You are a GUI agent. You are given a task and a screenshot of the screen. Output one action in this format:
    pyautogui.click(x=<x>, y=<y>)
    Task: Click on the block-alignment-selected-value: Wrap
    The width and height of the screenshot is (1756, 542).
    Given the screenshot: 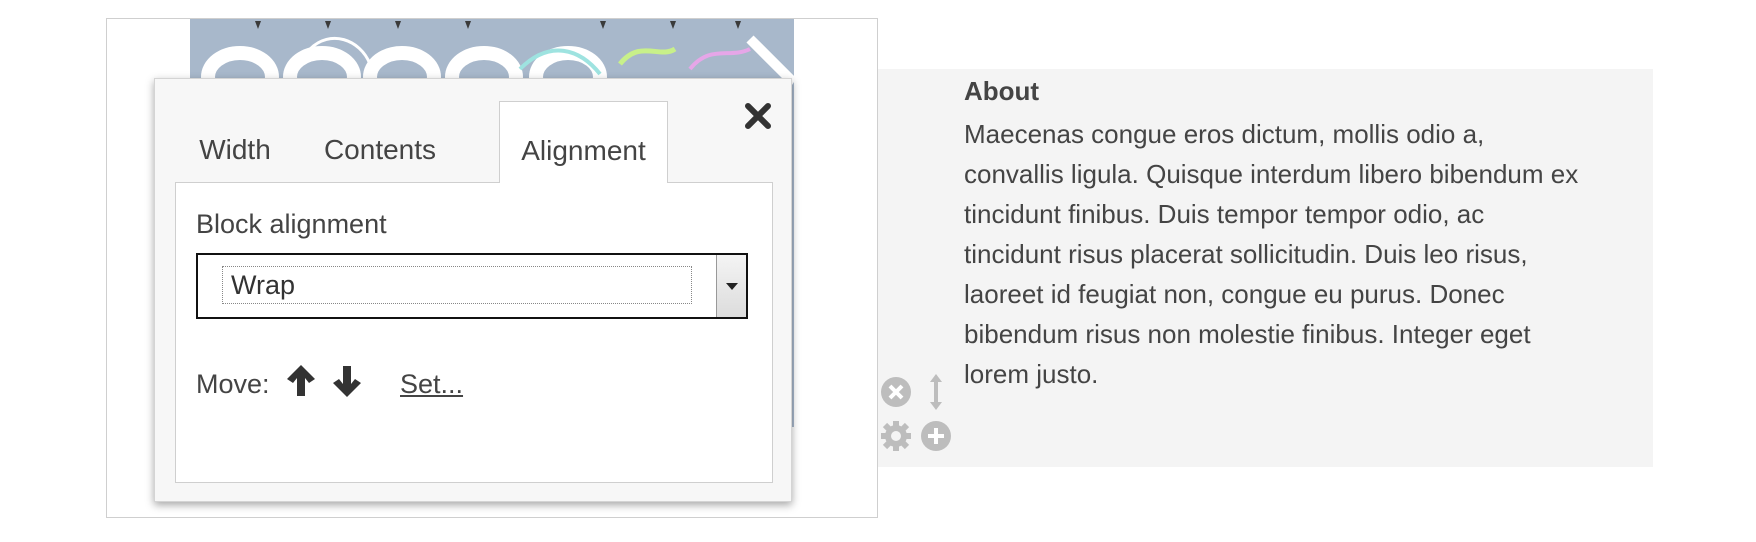 What is the action you would take?
    pyautogui.click(x=457, y=285)
    